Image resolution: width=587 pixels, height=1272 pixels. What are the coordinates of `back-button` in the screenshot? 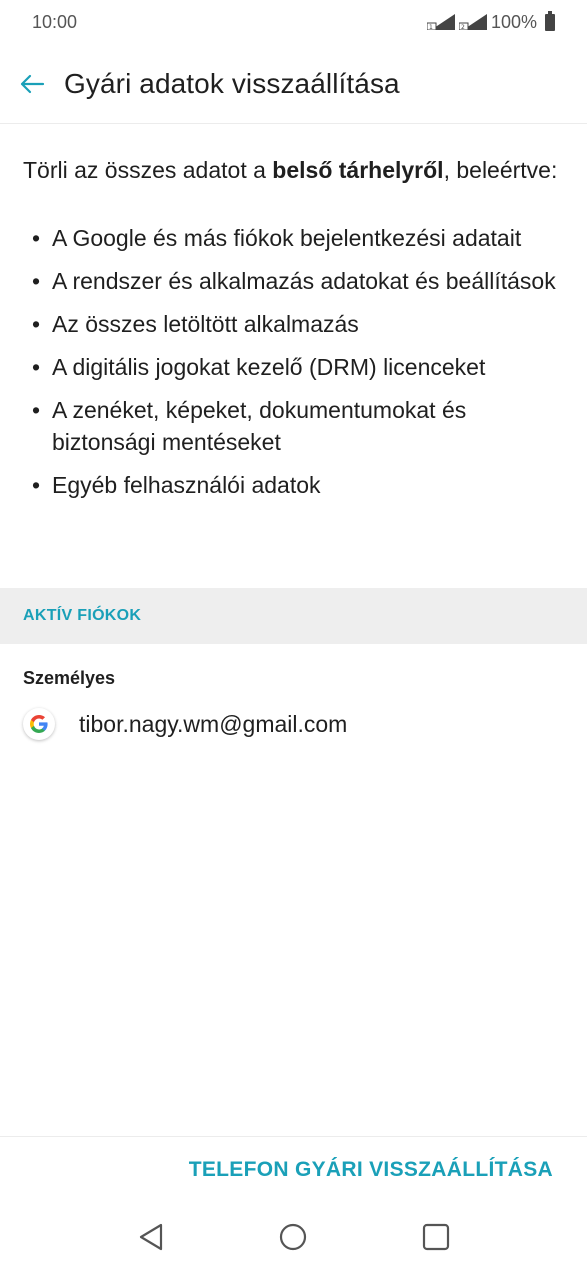 It's located at (32, 84).